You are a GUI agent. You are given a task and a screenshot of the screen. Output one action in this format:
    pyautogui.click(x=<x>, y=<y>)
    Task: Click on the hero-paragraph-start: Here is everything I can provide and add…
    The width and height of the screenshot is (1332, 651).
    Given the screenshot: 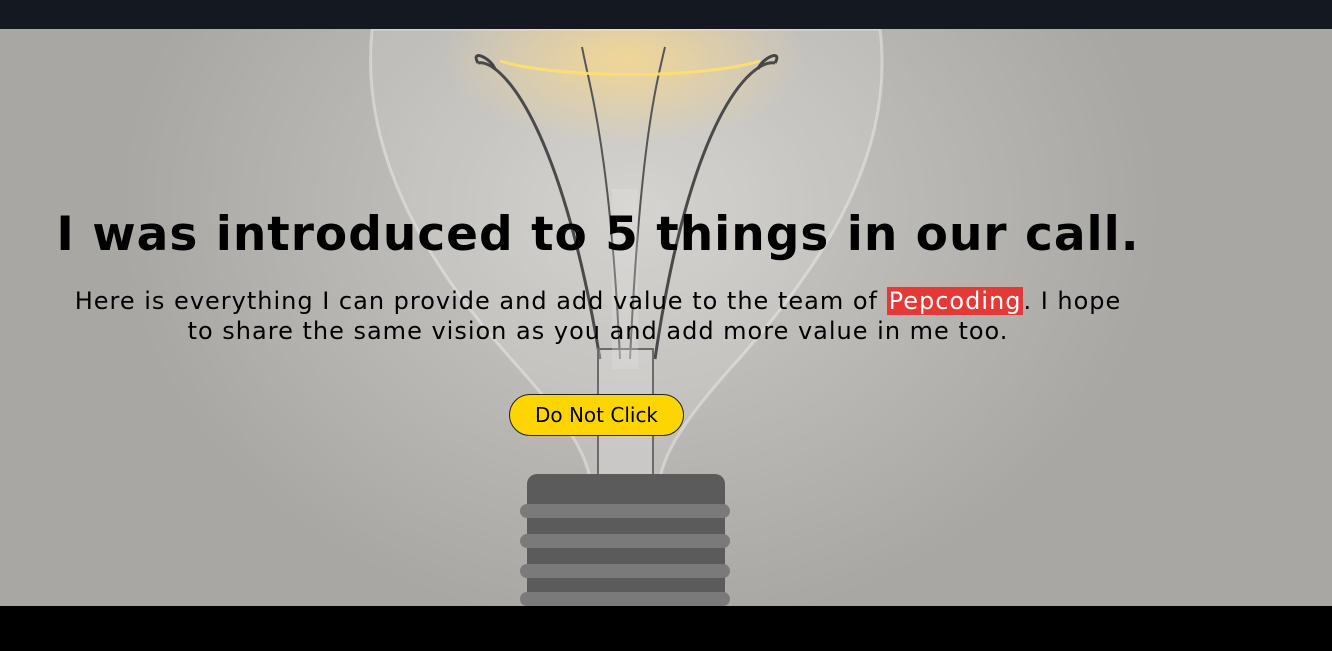 What is the action you would take?
    pyautogui.click(x=480, y=301)
    